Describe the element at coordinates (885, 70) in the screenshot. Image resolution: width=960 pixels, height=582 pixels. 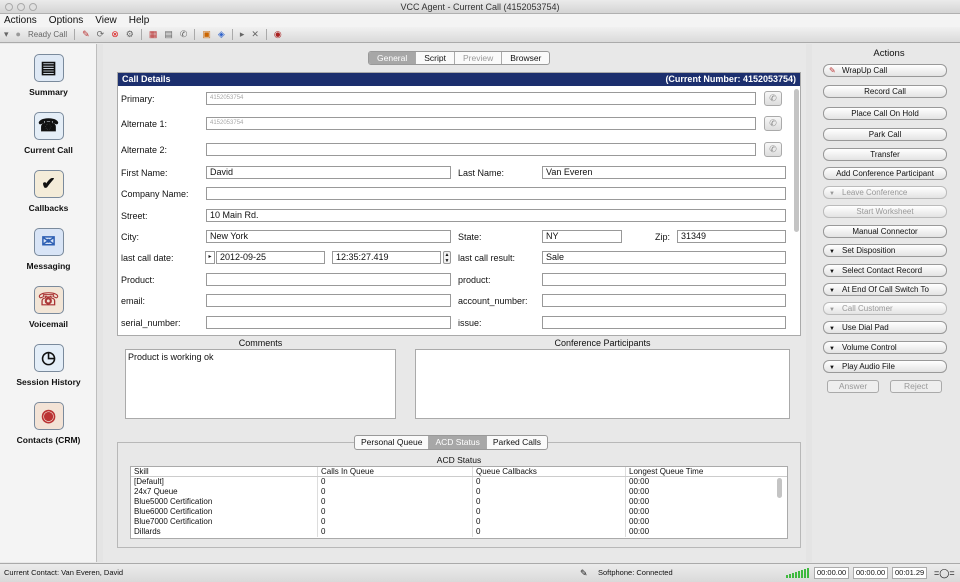
I see `wrapup-call-button: ✎ WrapUp Call` at that location.